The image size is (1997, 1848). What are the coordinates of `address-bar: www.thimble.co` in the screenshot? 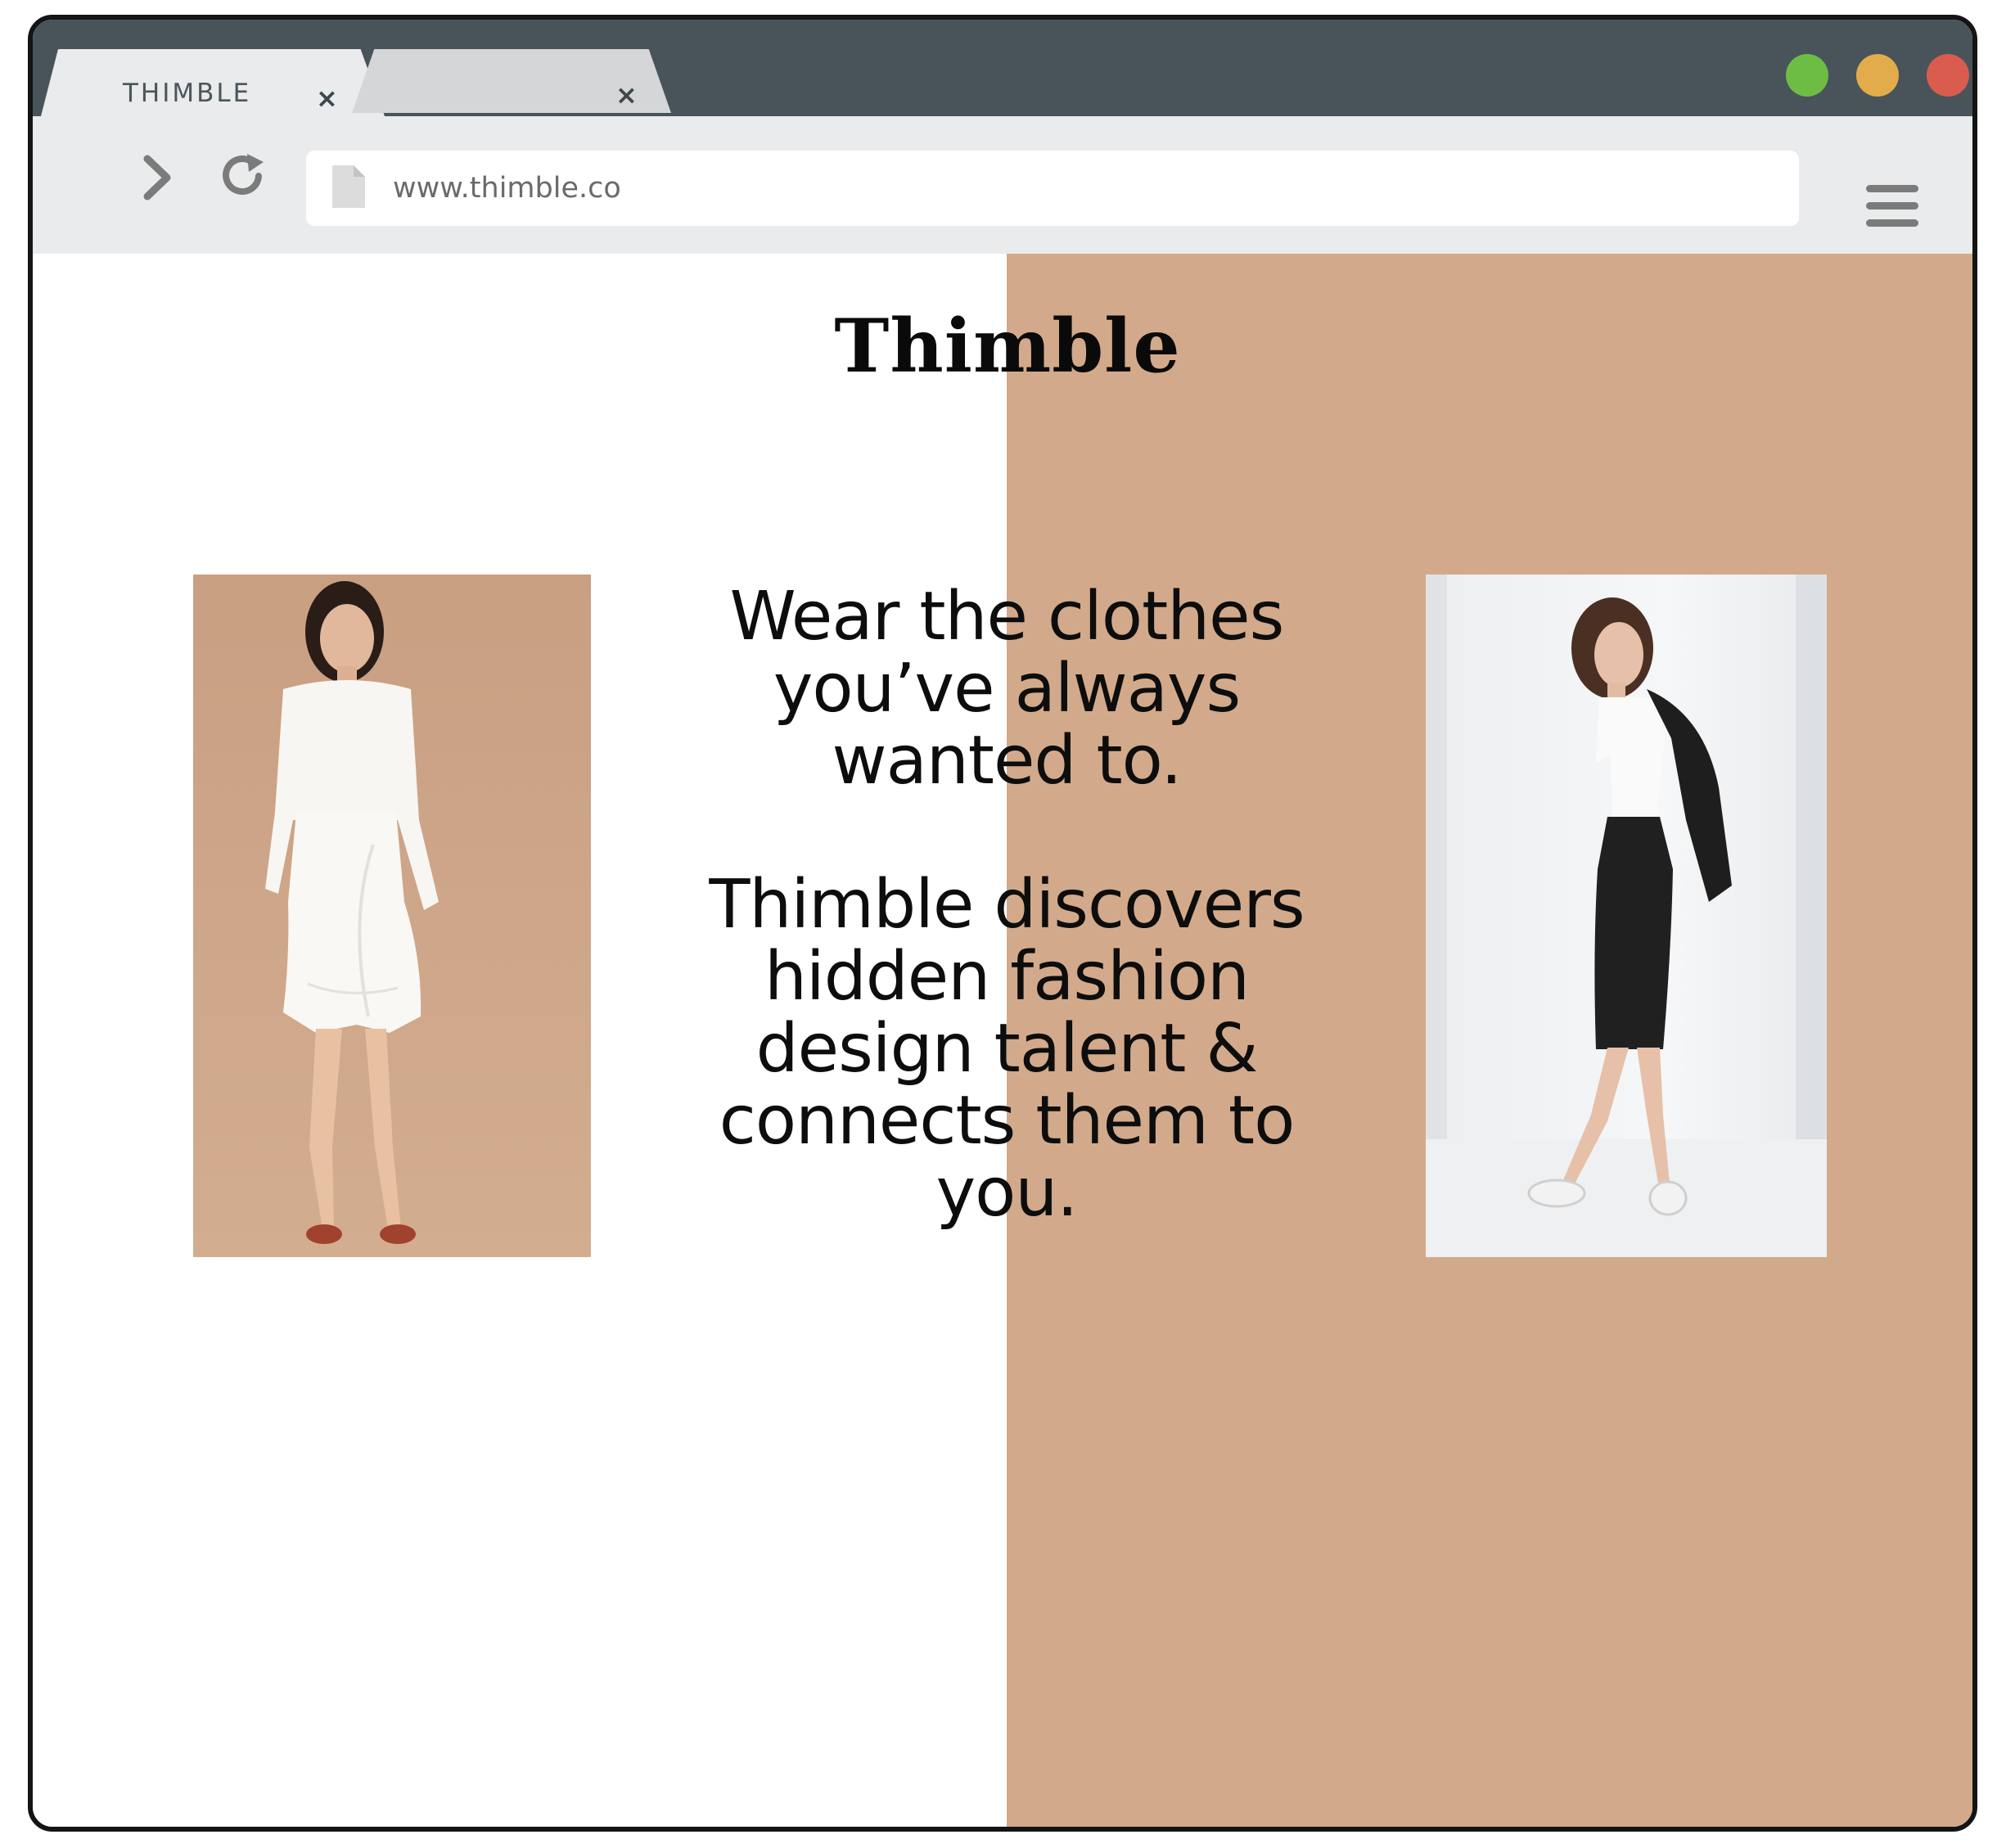 It's located at (1052, 188).